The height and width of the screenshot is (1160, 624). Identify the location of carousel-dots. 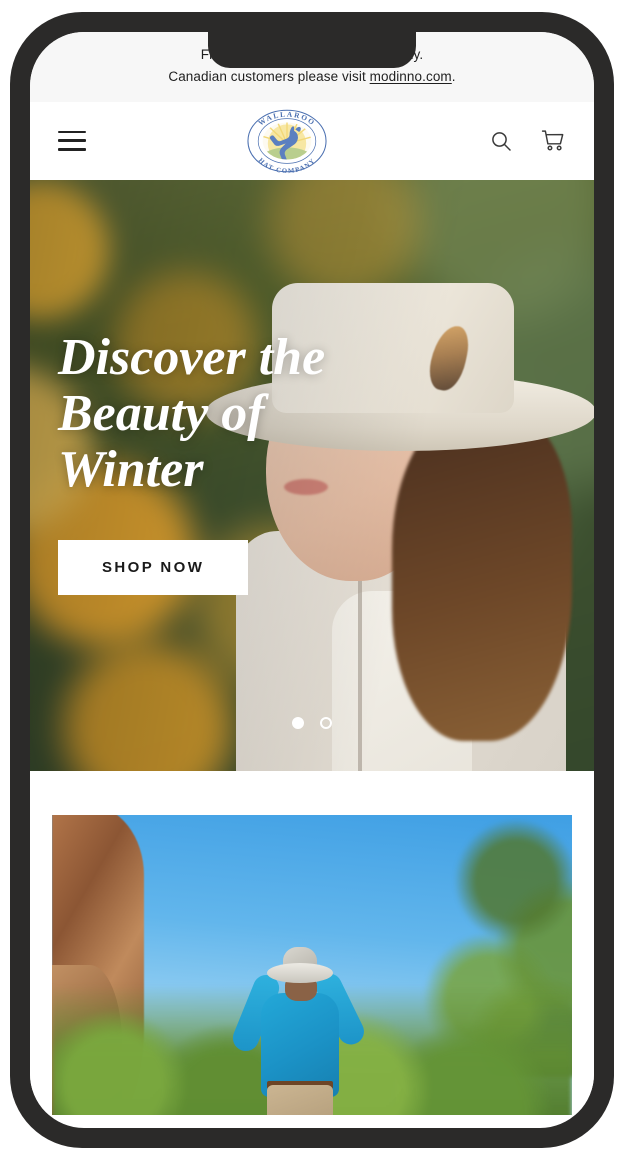
(312, 722).